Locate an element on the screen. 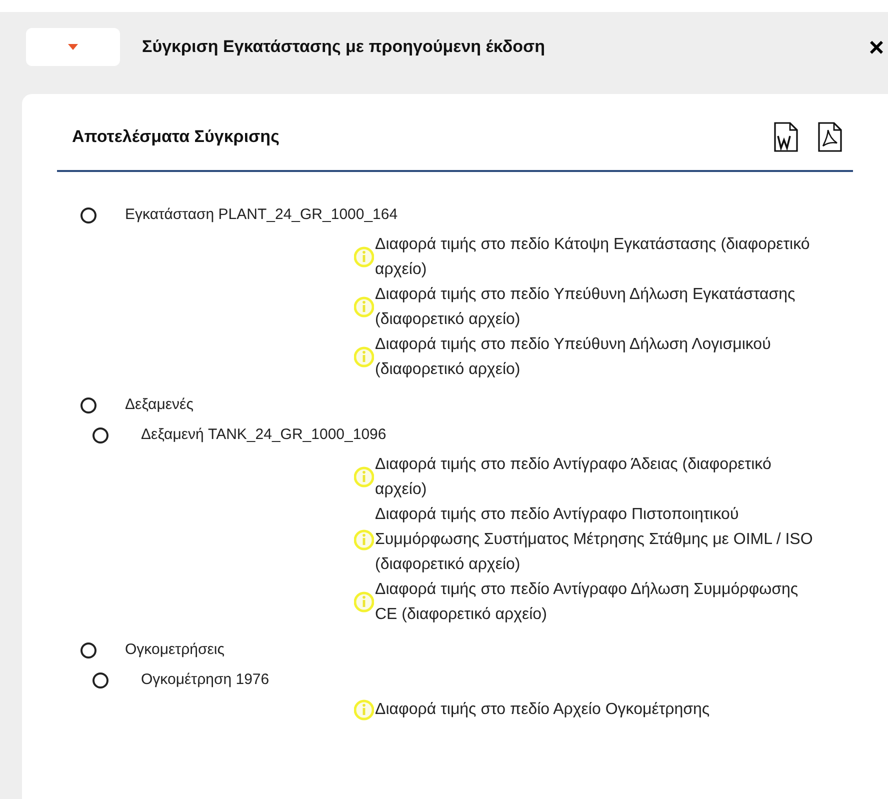 The height and width of the screenshot is (799, 888). tree-item-label: Εγκατάσταση PLANT_24_GR_1000_164 is located at coordinates (261, 214).